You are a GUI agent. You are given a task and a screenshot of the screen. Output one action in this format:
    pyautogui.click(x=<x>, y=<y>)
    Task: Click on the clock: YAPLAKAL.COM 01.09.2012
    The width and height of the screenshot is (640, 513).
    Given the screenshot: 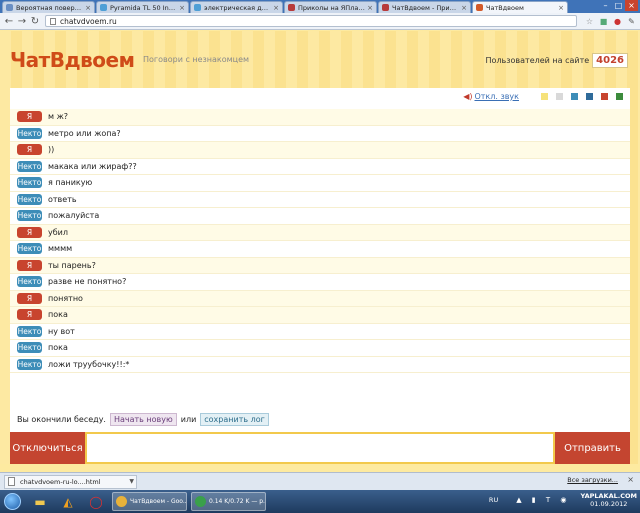 What is the action you would take?
    pyautogui.click(x=609, y=500)
    